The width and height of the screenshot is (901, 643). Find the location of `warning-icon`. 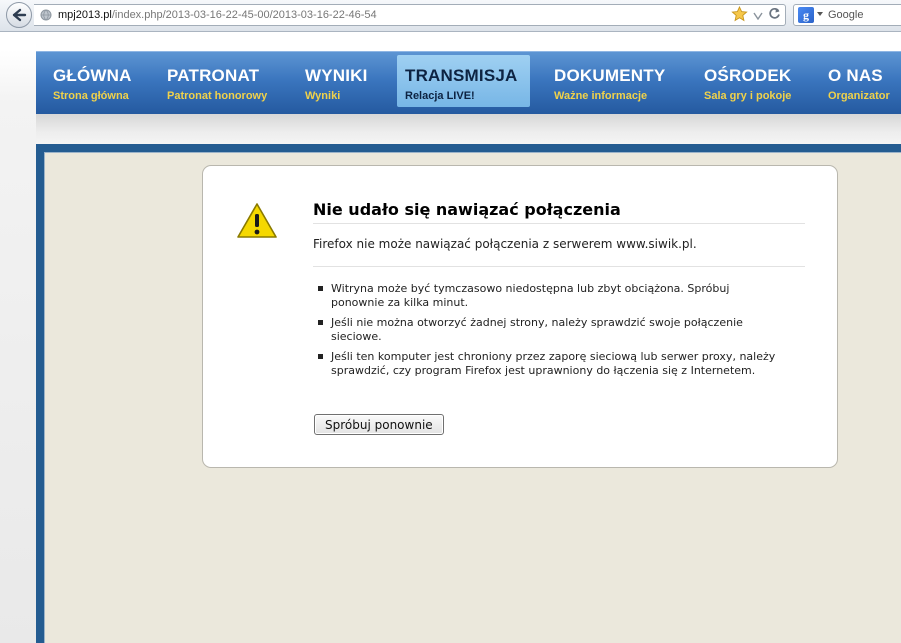

warning-icon is located at coordinates (257, 220).